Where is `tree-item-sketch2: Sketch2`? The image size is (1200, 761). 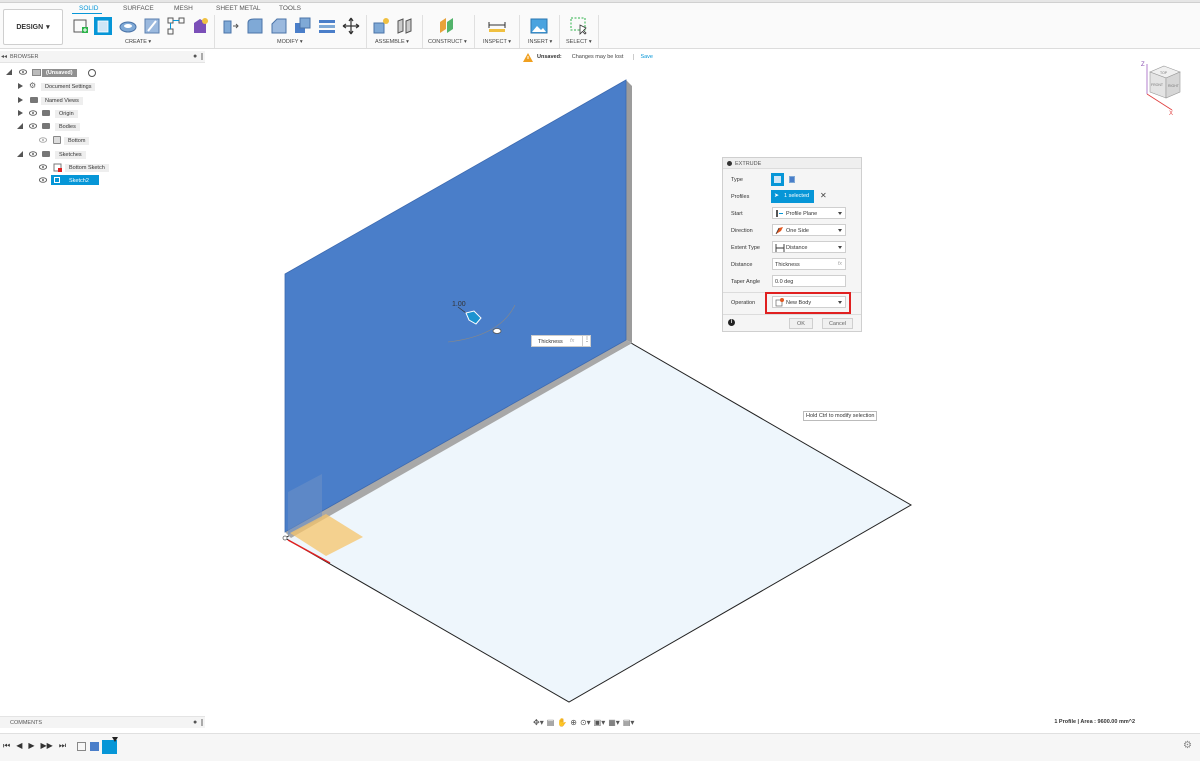
tree-item-sketch2: Sketch2 is located at coordinates (102, 180).